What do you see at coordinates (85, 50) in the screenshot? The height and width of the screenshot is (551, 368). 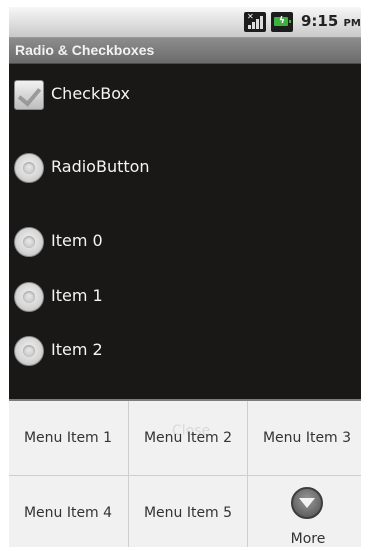 I see `page-title: Radio & Checkboxes` at bounding box center [85, 50].